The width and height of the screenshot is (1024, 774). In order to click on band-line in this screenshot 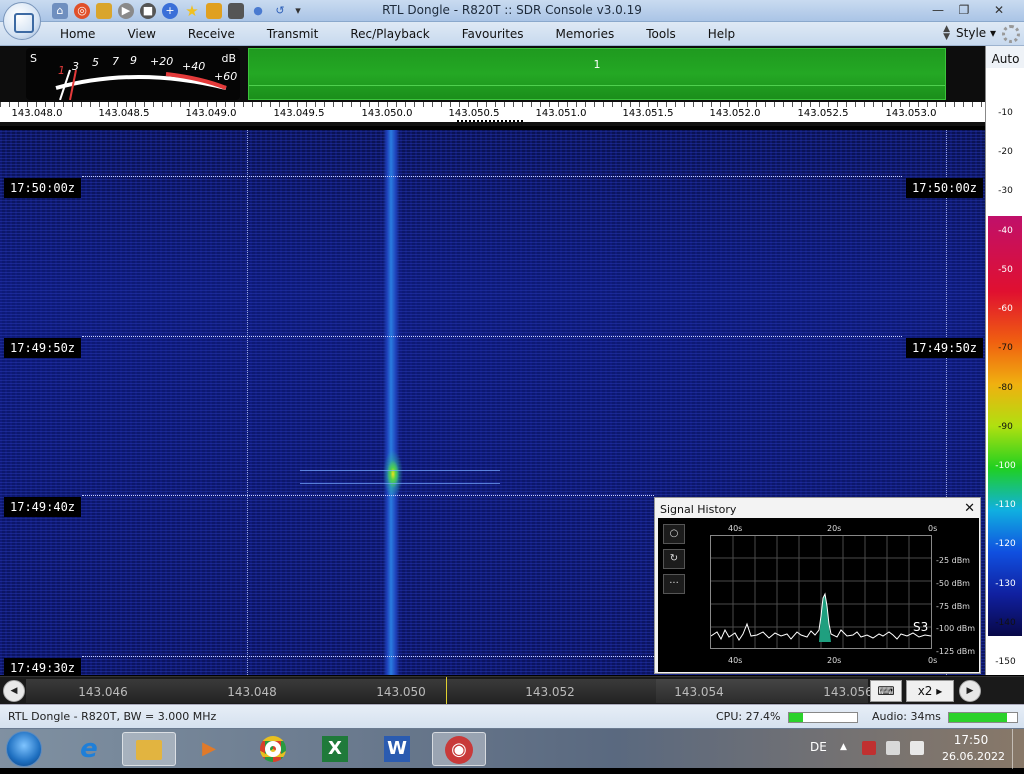, I will do `click(597, 85)`.